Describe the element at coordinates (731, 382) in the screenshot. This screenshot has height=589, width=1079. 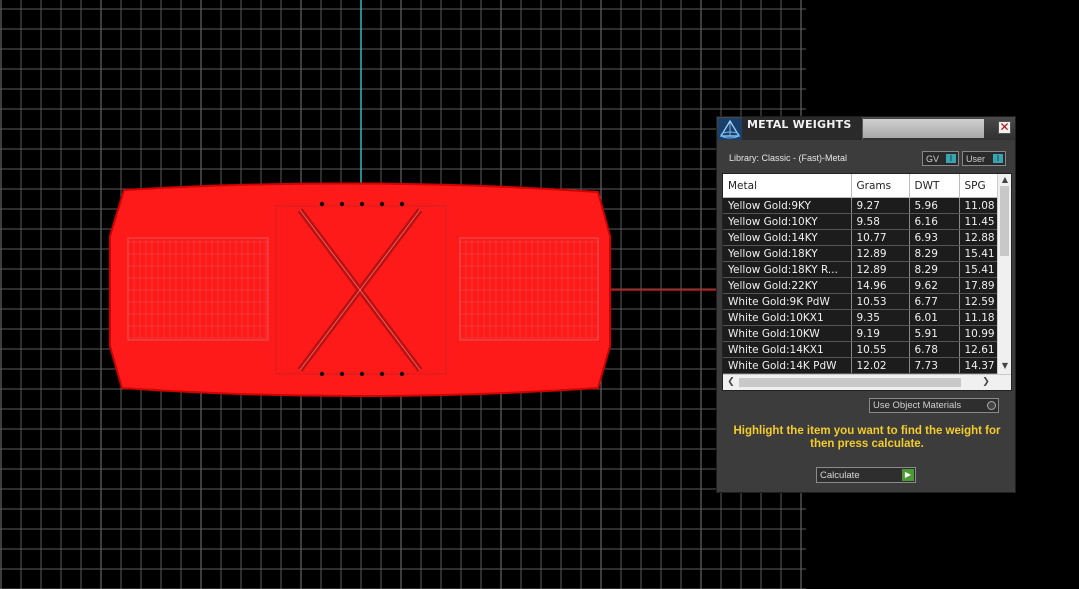
I see `scroll-left-icon: ❮` at that location.